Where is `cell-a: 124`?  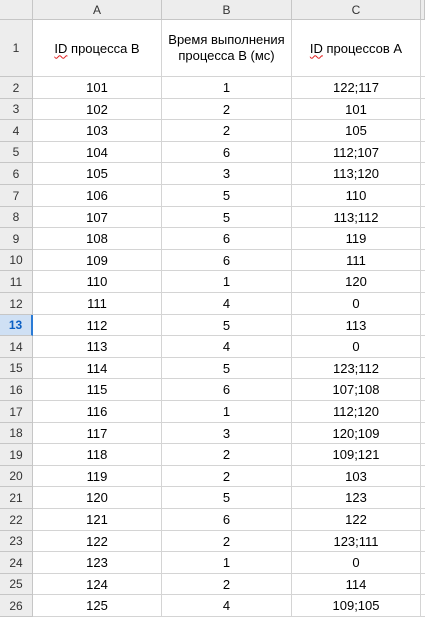 cell-a: 124 is located at coordinates (97, 584).